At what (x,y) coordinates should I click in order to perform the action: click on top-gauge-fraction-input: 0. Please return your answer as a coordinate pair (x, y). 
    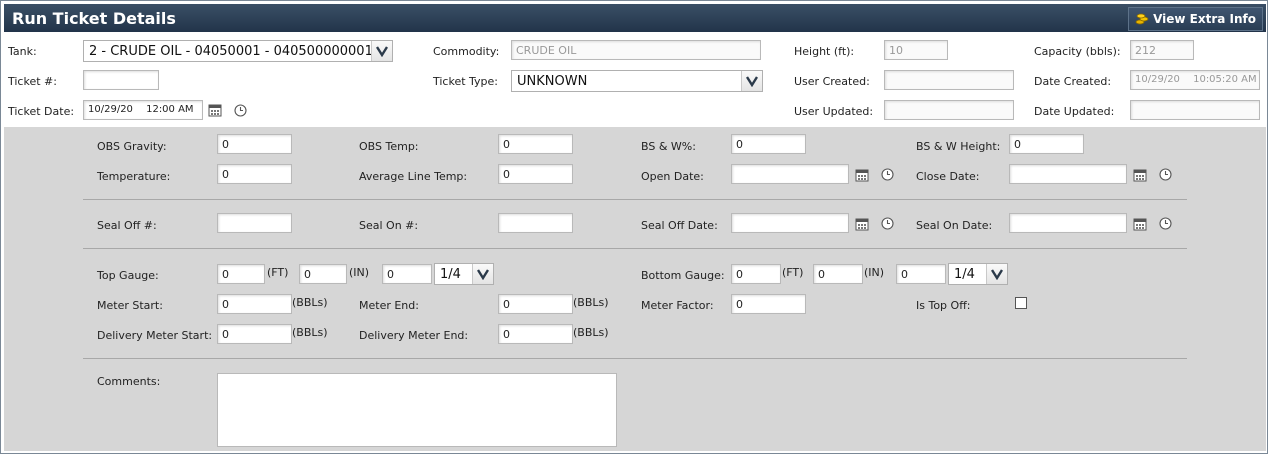
    Looking at the image, I should click on (407, 274).